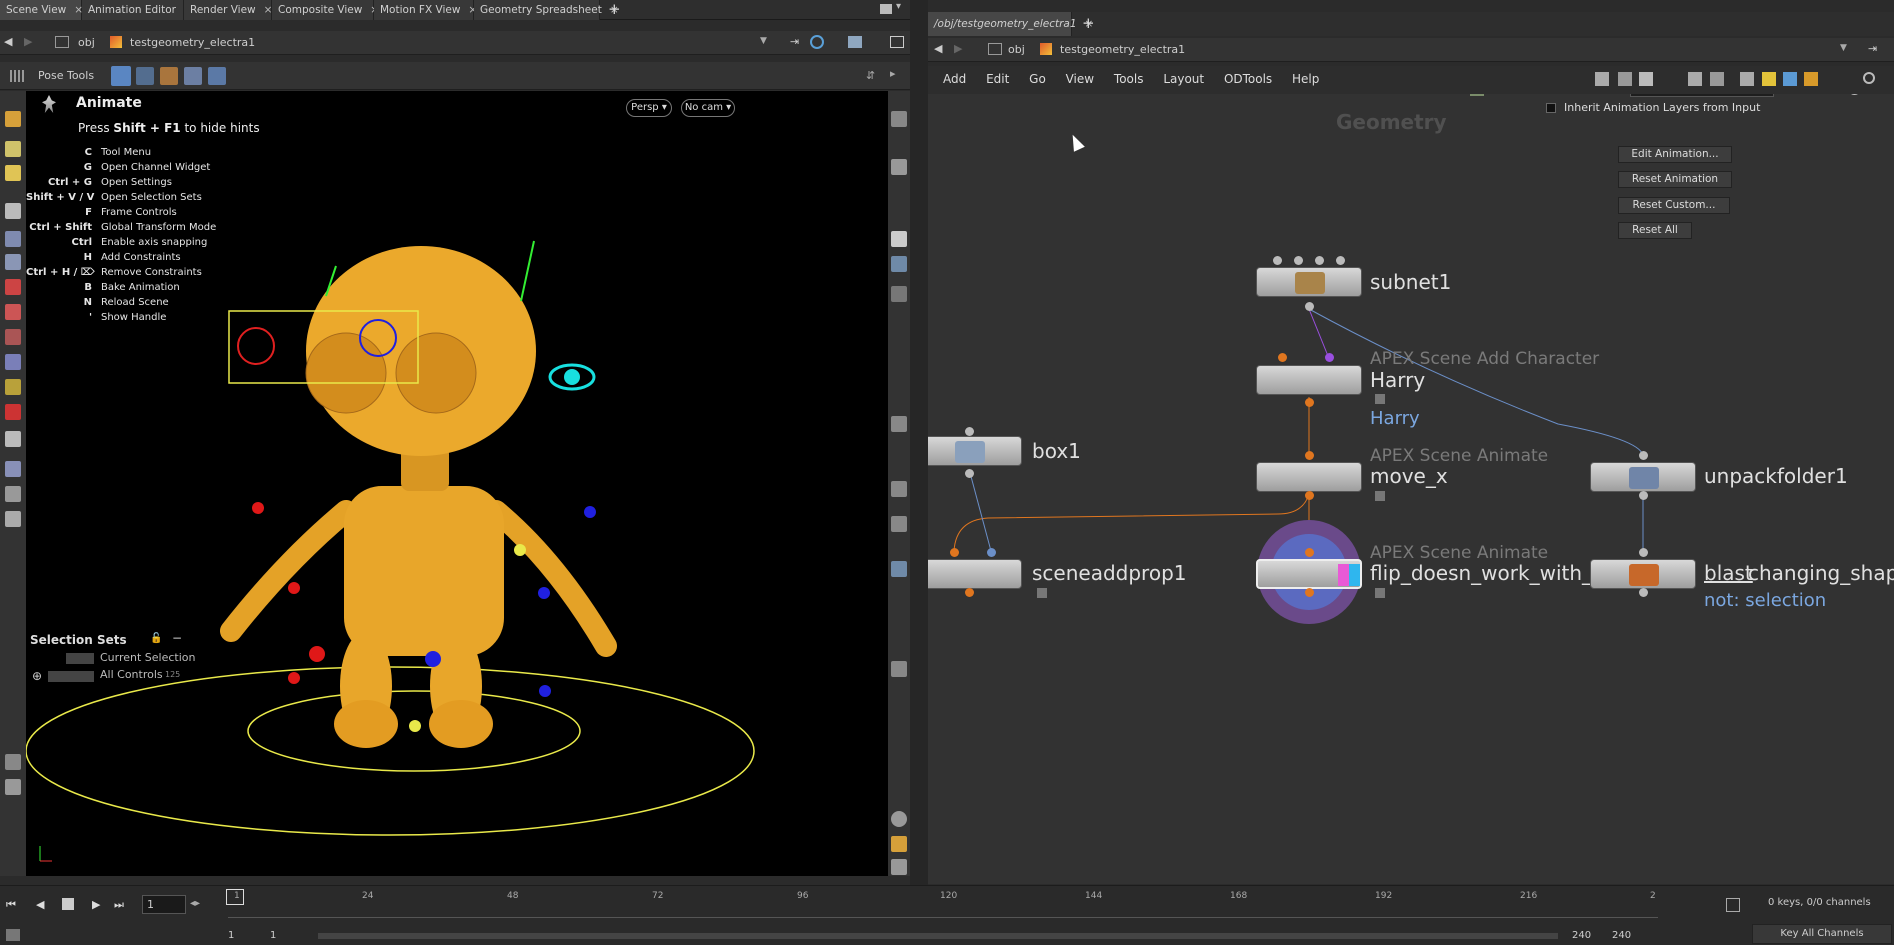 The image size is (1894, 945). I want to click on gear-icon: ✲, so click(1785, 95).